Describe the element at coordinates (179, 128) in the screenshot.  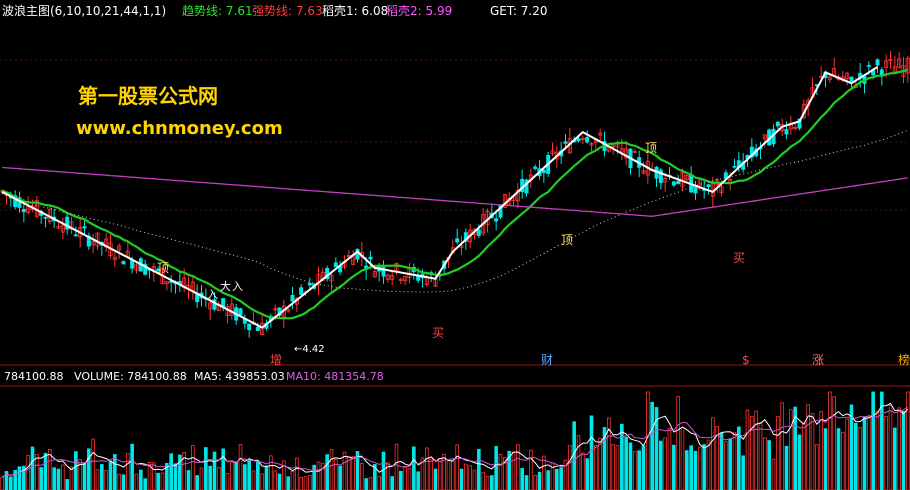
I see `watermark-url: www.chnmoney.com` at that location.